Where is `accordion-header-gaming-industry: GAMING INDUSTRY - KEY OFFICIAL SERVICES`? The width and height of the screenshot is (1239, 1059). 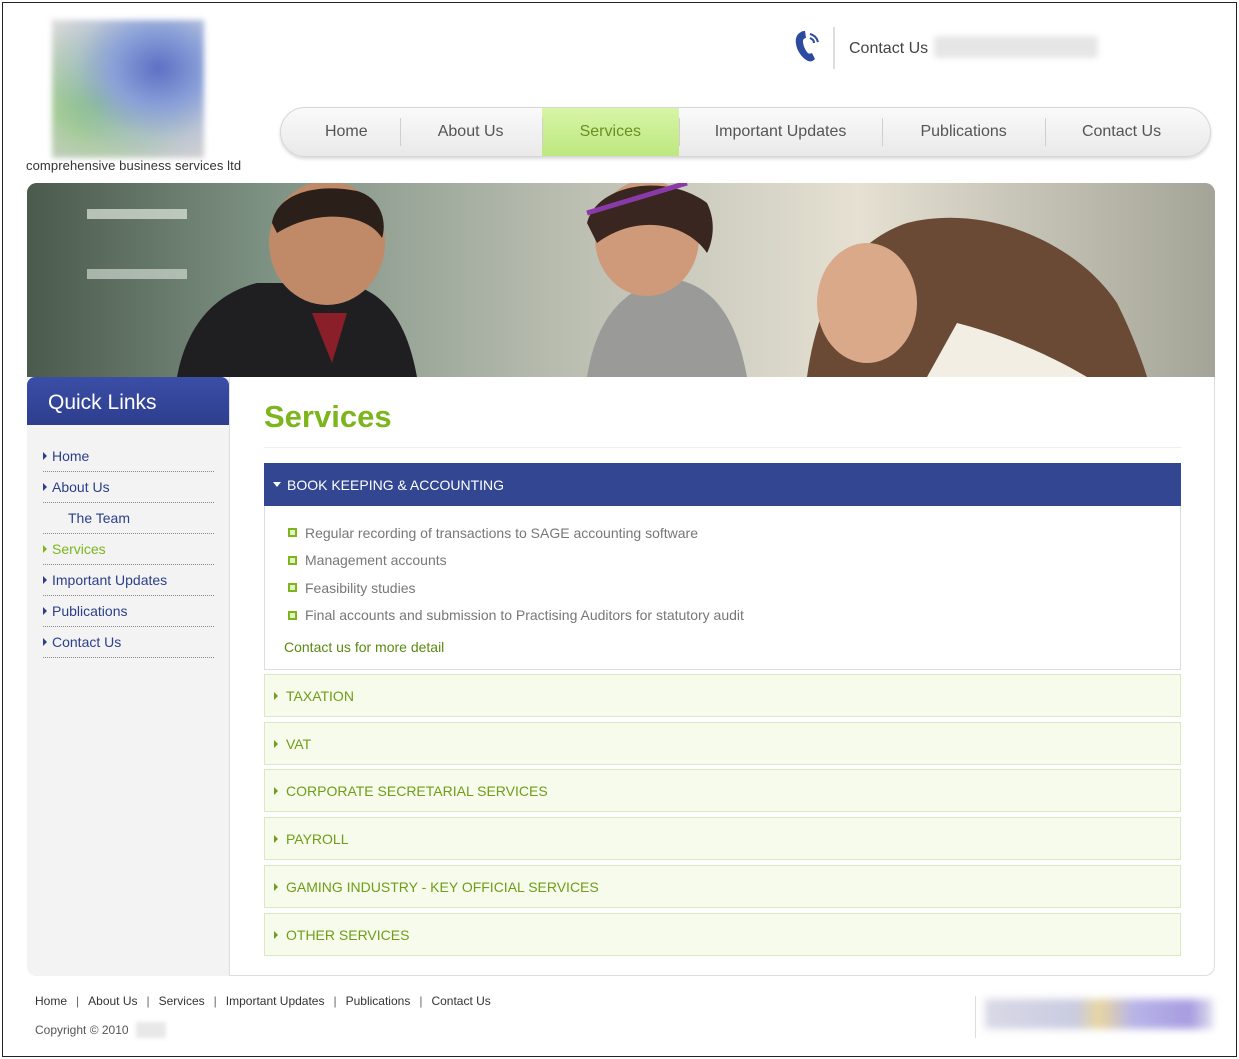 accordion-header-gaming-industry: GAMING INDUSTRY - KEY OFFICIAL SERVICES is located at coordinates (722, 886).